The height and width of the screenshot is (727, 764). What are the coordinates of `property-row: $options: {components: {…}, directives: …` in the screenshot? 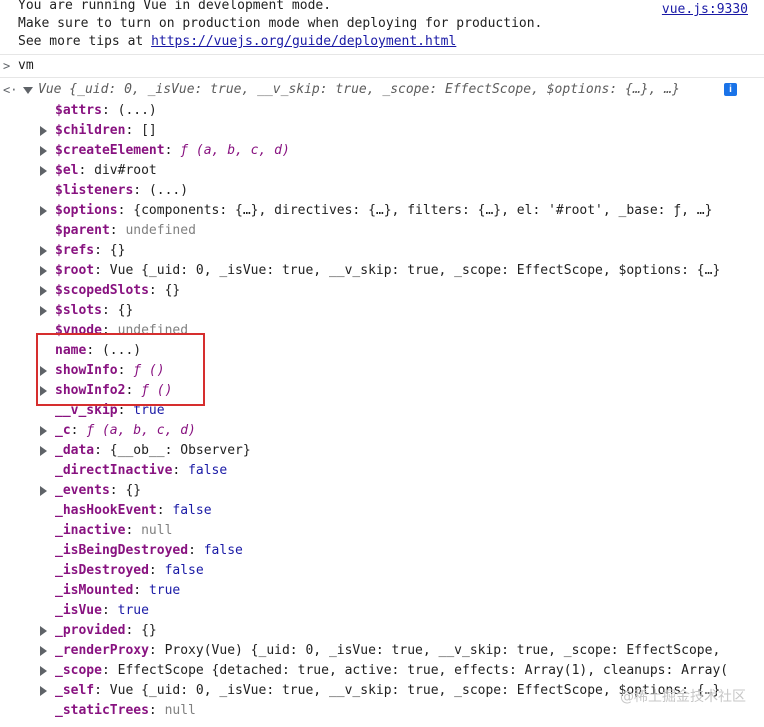 It's located at (382, 211).